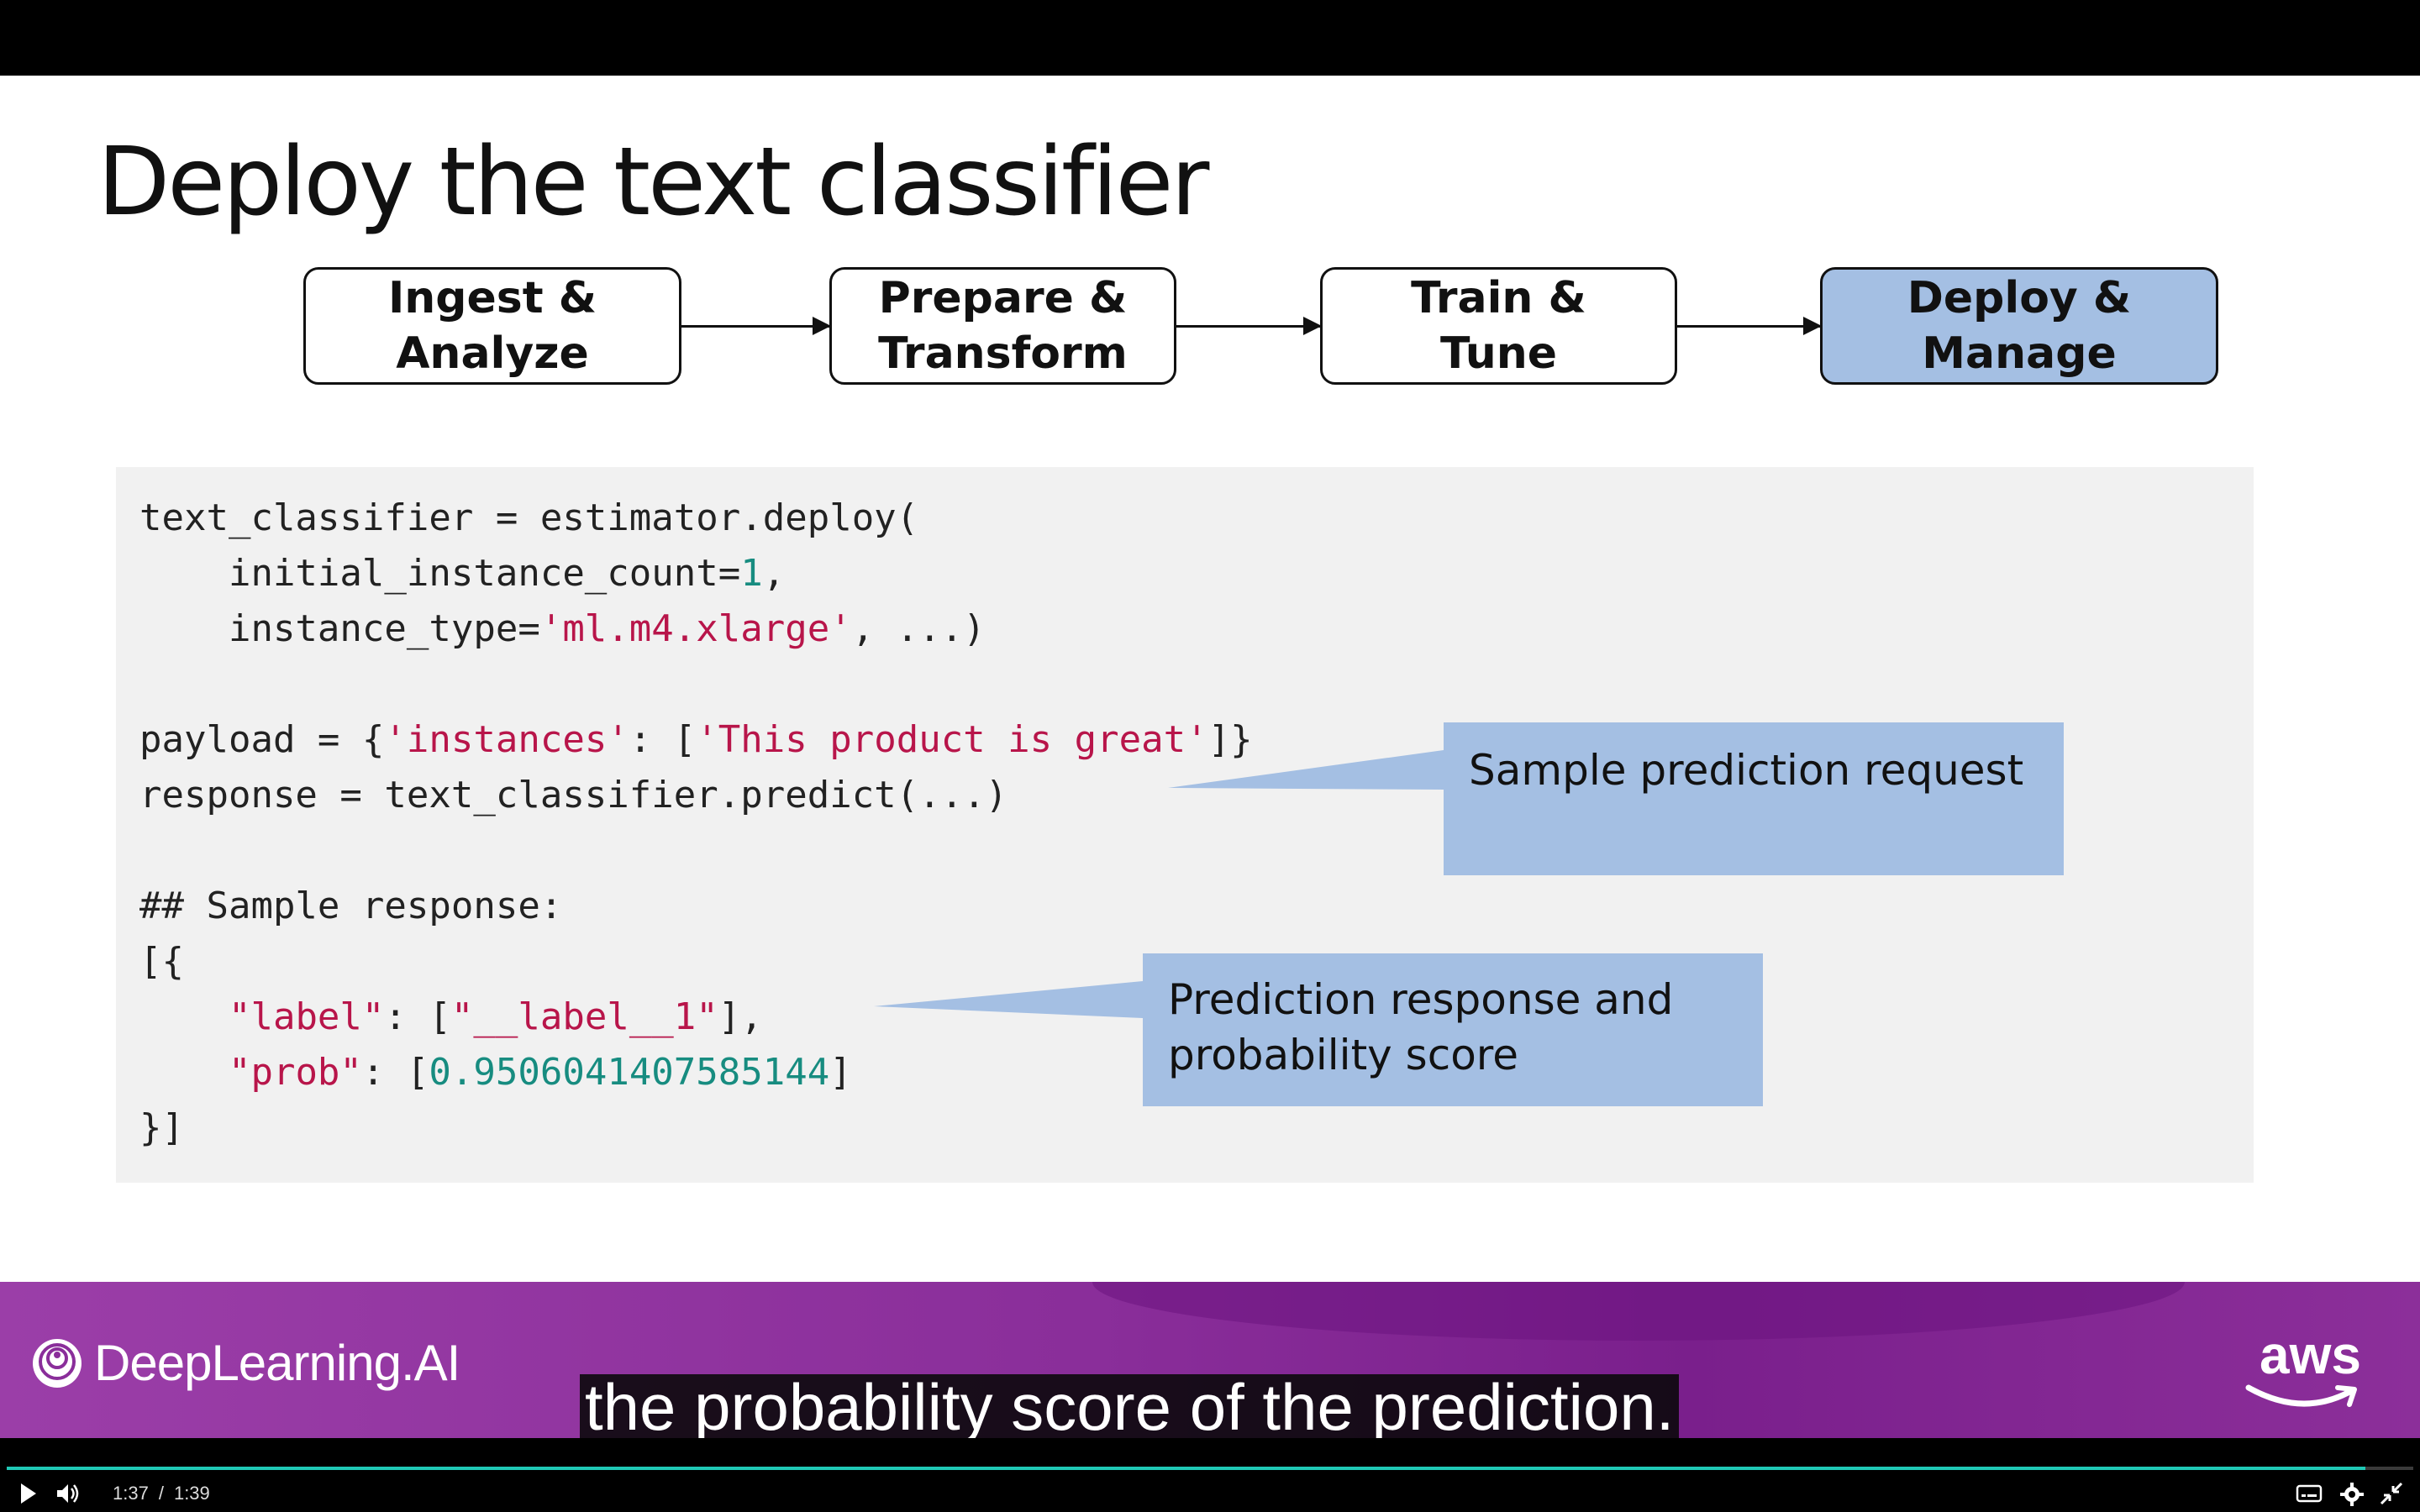 The height and width of the screenshot is (1512, 2420). Describe the element at coordinates (2310, 1355) in the screenshot. I see `aws-logo: aws` at that location.